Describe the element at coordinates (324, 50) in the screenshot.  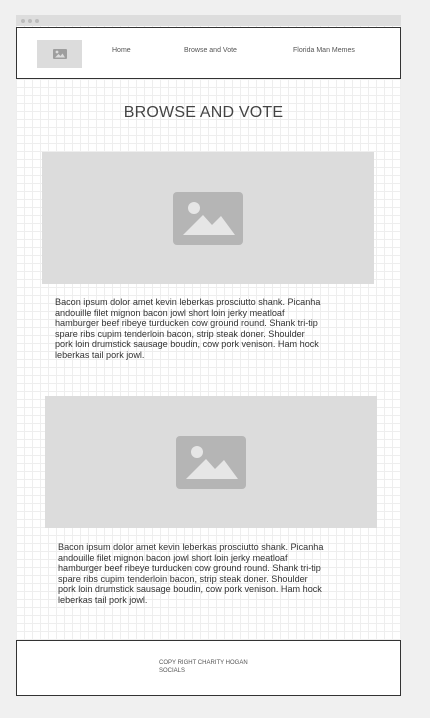
I see `nav-link-florida-man-memes: Florida Man Memes` at that location.